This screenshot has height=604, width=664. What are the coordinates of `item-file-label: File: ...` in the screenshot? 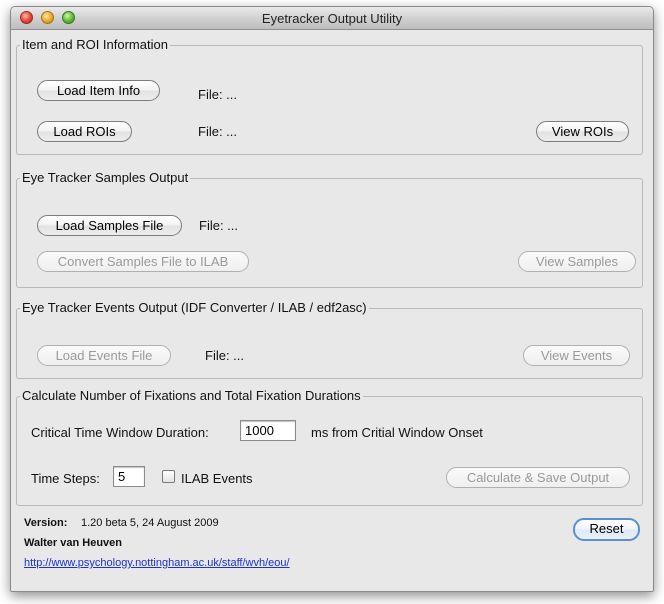 It's located at (218, 94).